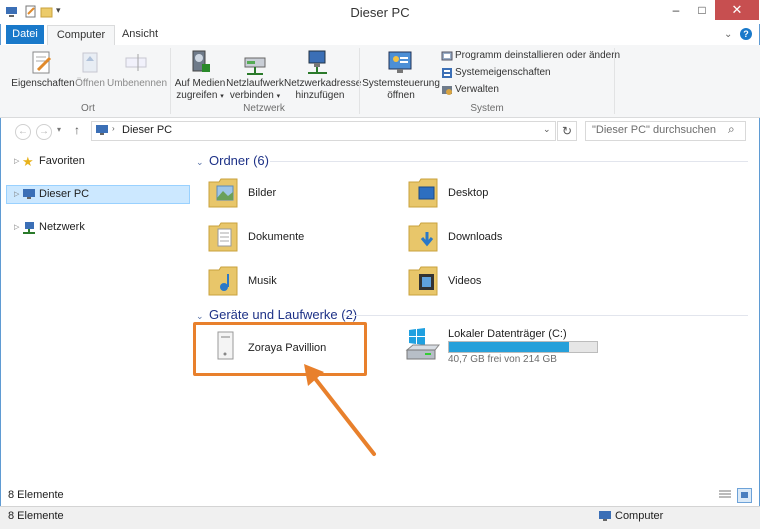  What do you see at coordinates (90, 84) in the screenshot?
I see `oeffnen-button: Öffnen` at bounding box center [90, 84].